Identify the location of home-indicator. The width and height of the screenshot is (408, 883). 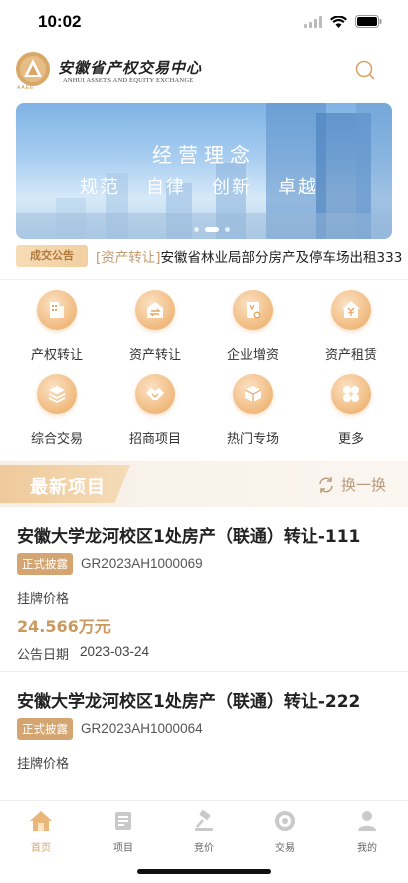
(204, 871).